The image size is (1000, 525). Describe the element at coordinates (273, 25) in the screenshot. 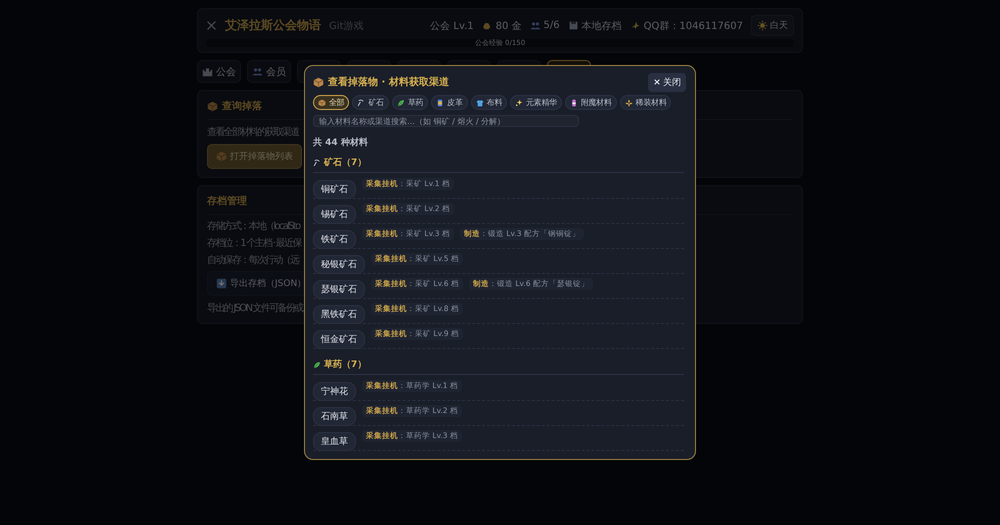

I see `app-title: 艾泽拉斯公会物语` at that location.